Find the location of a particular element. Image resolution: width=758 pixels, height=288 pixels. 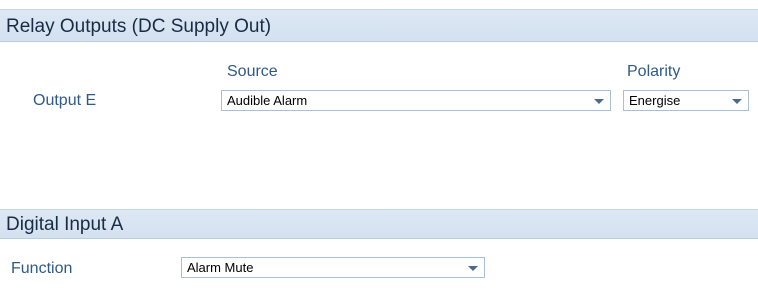

function-dropdown-value: Alarm Mute is located at coordinates (220, 267).